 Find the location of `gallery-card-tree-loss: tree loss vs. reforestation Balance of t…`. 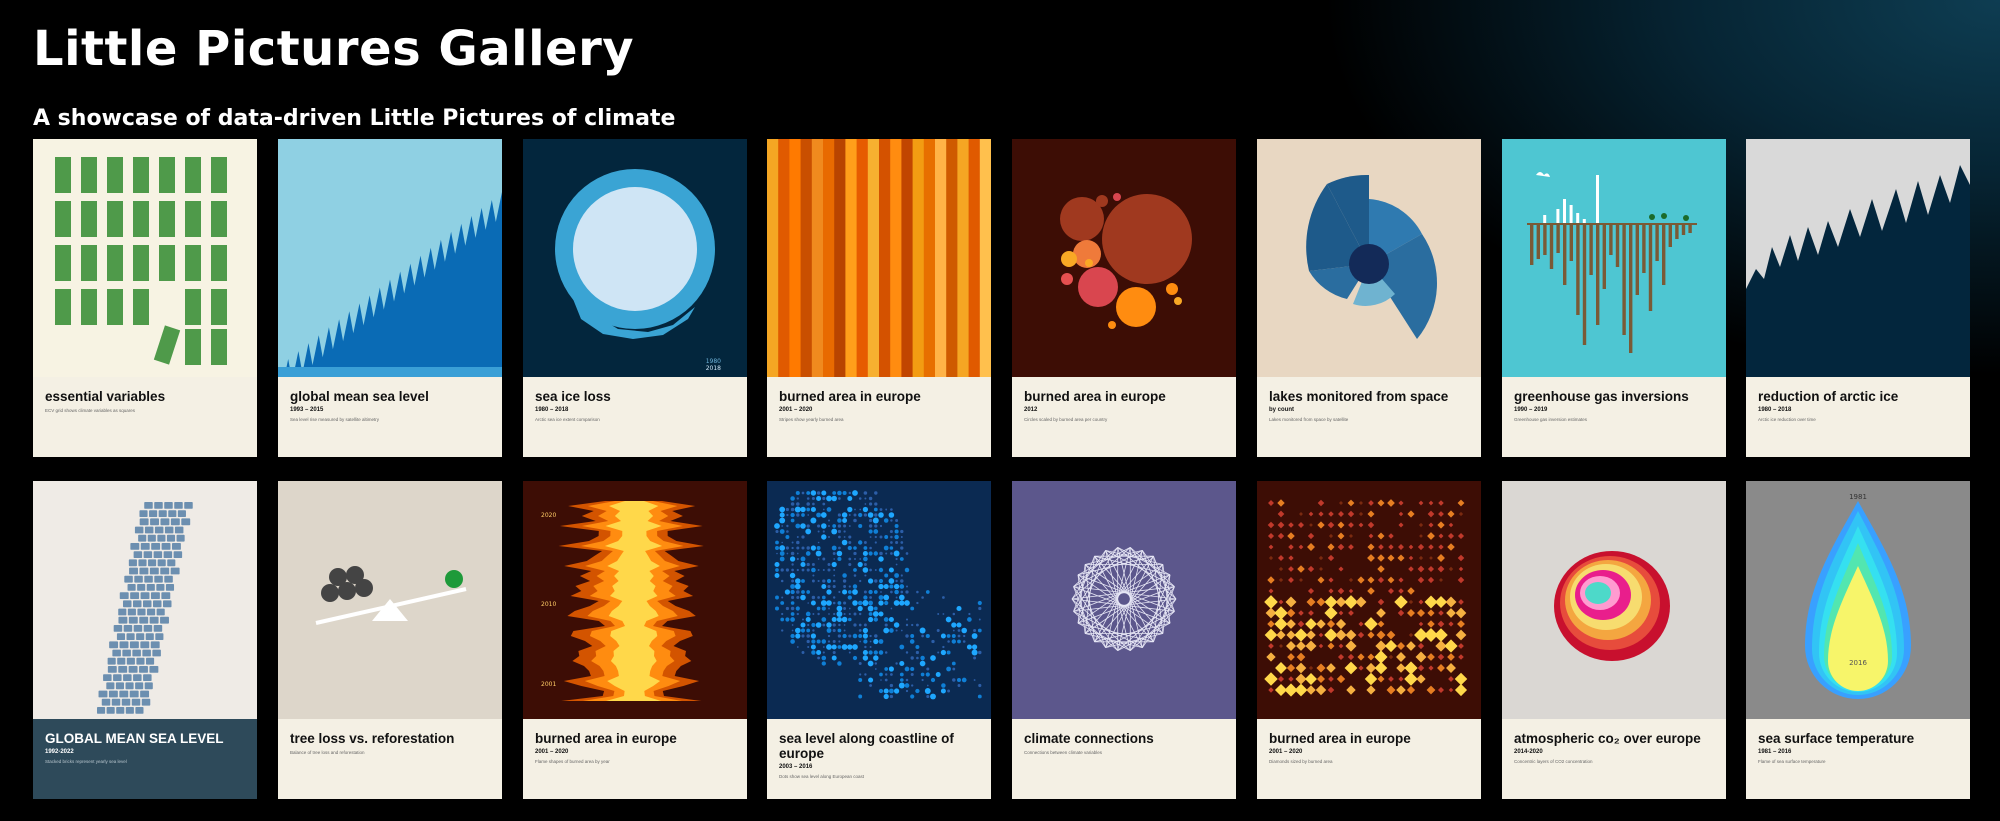

gallery-card-tree-loss: tree loss vs. reforestation Balance of t… is located at coordinates (390, 640).